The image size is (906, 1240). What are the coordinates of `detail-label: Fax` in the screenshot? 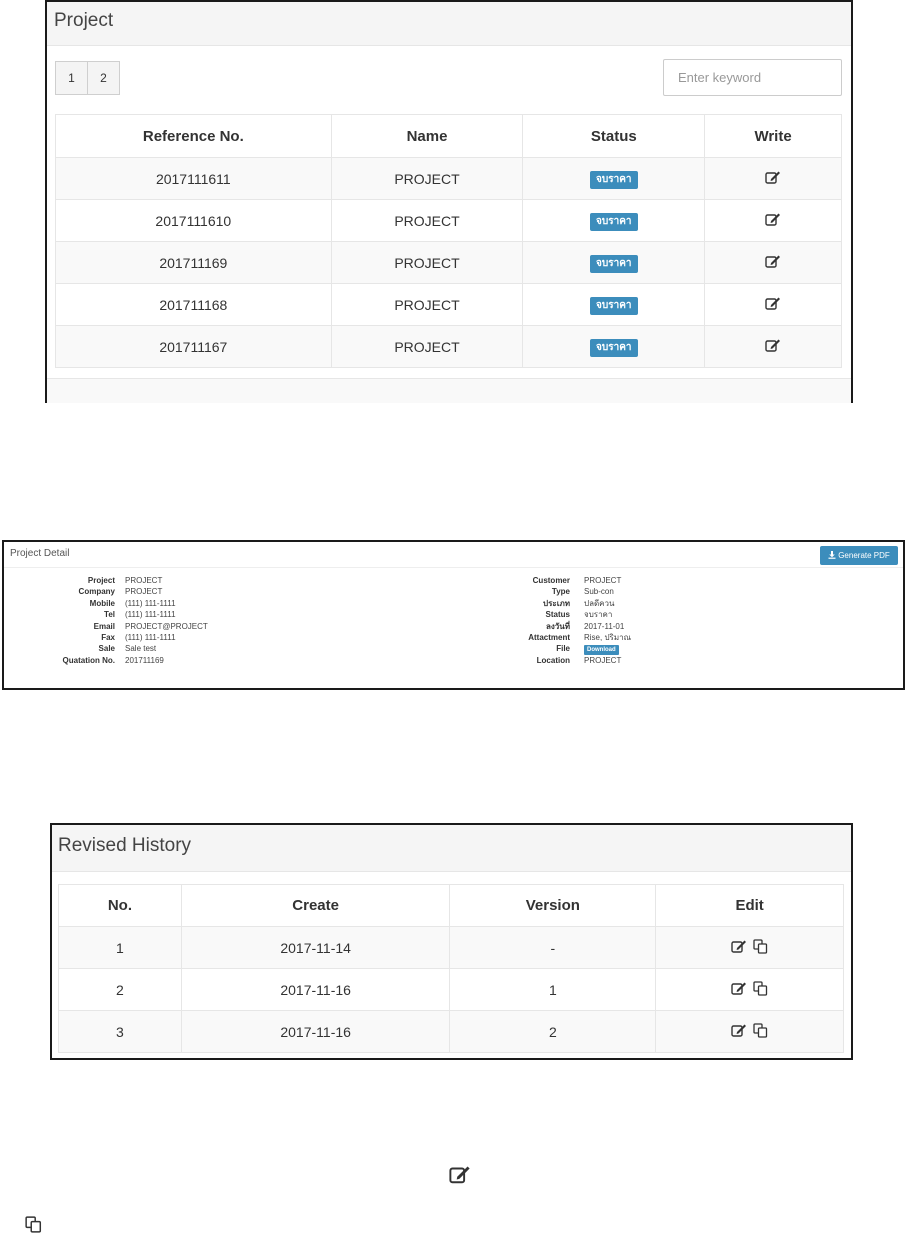 It's located at (108, 638).